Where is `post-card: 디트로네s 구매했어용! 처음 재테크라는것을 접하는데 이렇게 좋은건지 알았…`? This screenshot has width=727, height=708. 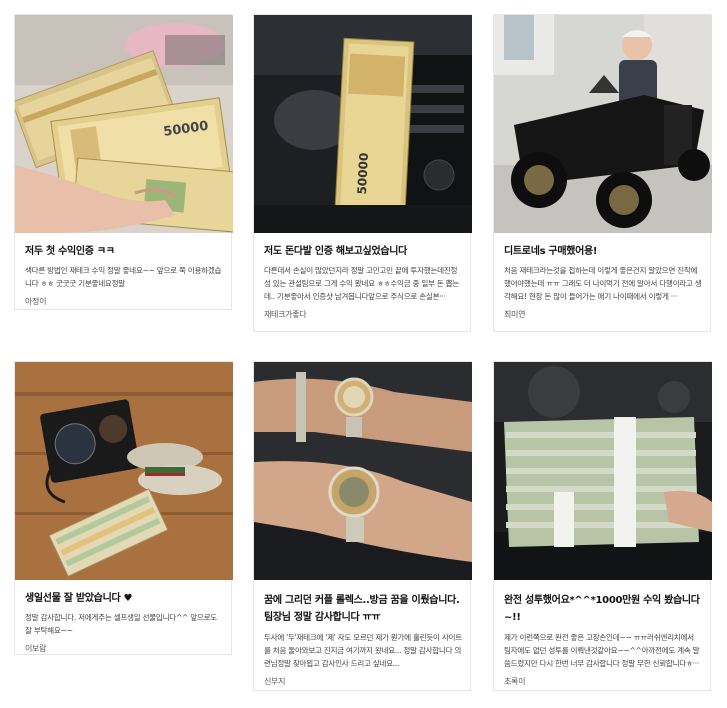 post-card: 디트로네s 구매했어용! 처음 재테크라는것을 접하는데 이렇게 좋은건지 알았… is located at coordinates (602, 173).